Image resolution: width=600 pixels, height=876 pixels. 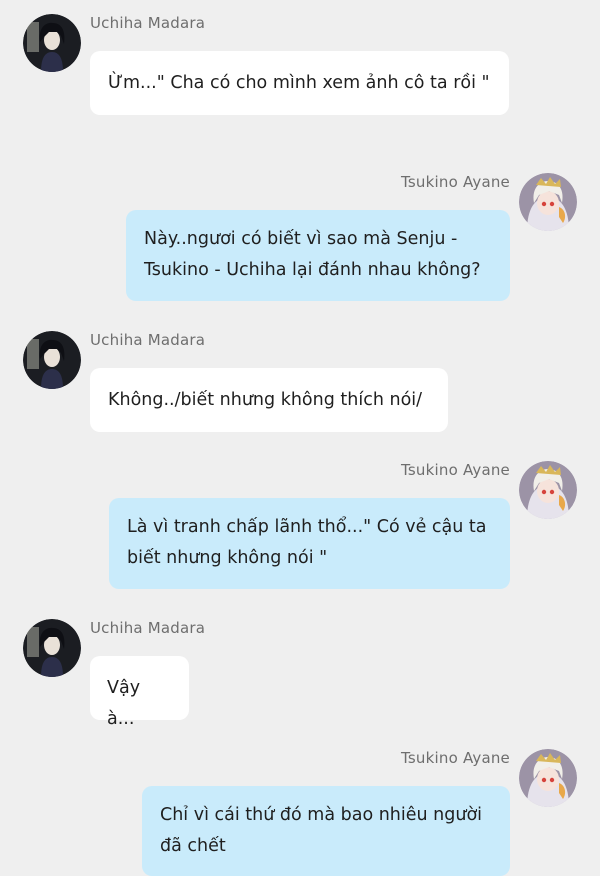 What do you see at coordinates (269, 400) in the screenshot?
I see `message-bubble: Không../biết nhưng không thích nói/` at bounding box center [269, 400].